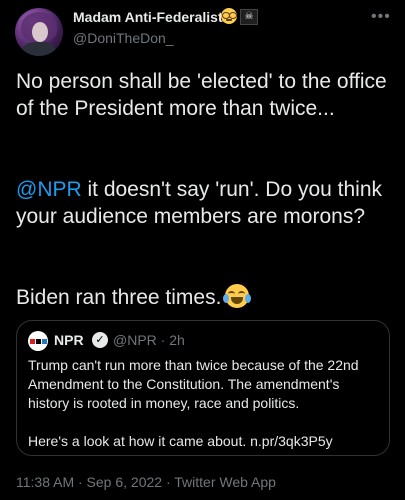 This screenshot has width=405, height=500. What do you see at coordinates (146, 482) in the screenshot?
I see `tweet-timestamp: 11:38 AM · Sep 6, 2022 · Twitter Web App` at bounding box center [146, 482].